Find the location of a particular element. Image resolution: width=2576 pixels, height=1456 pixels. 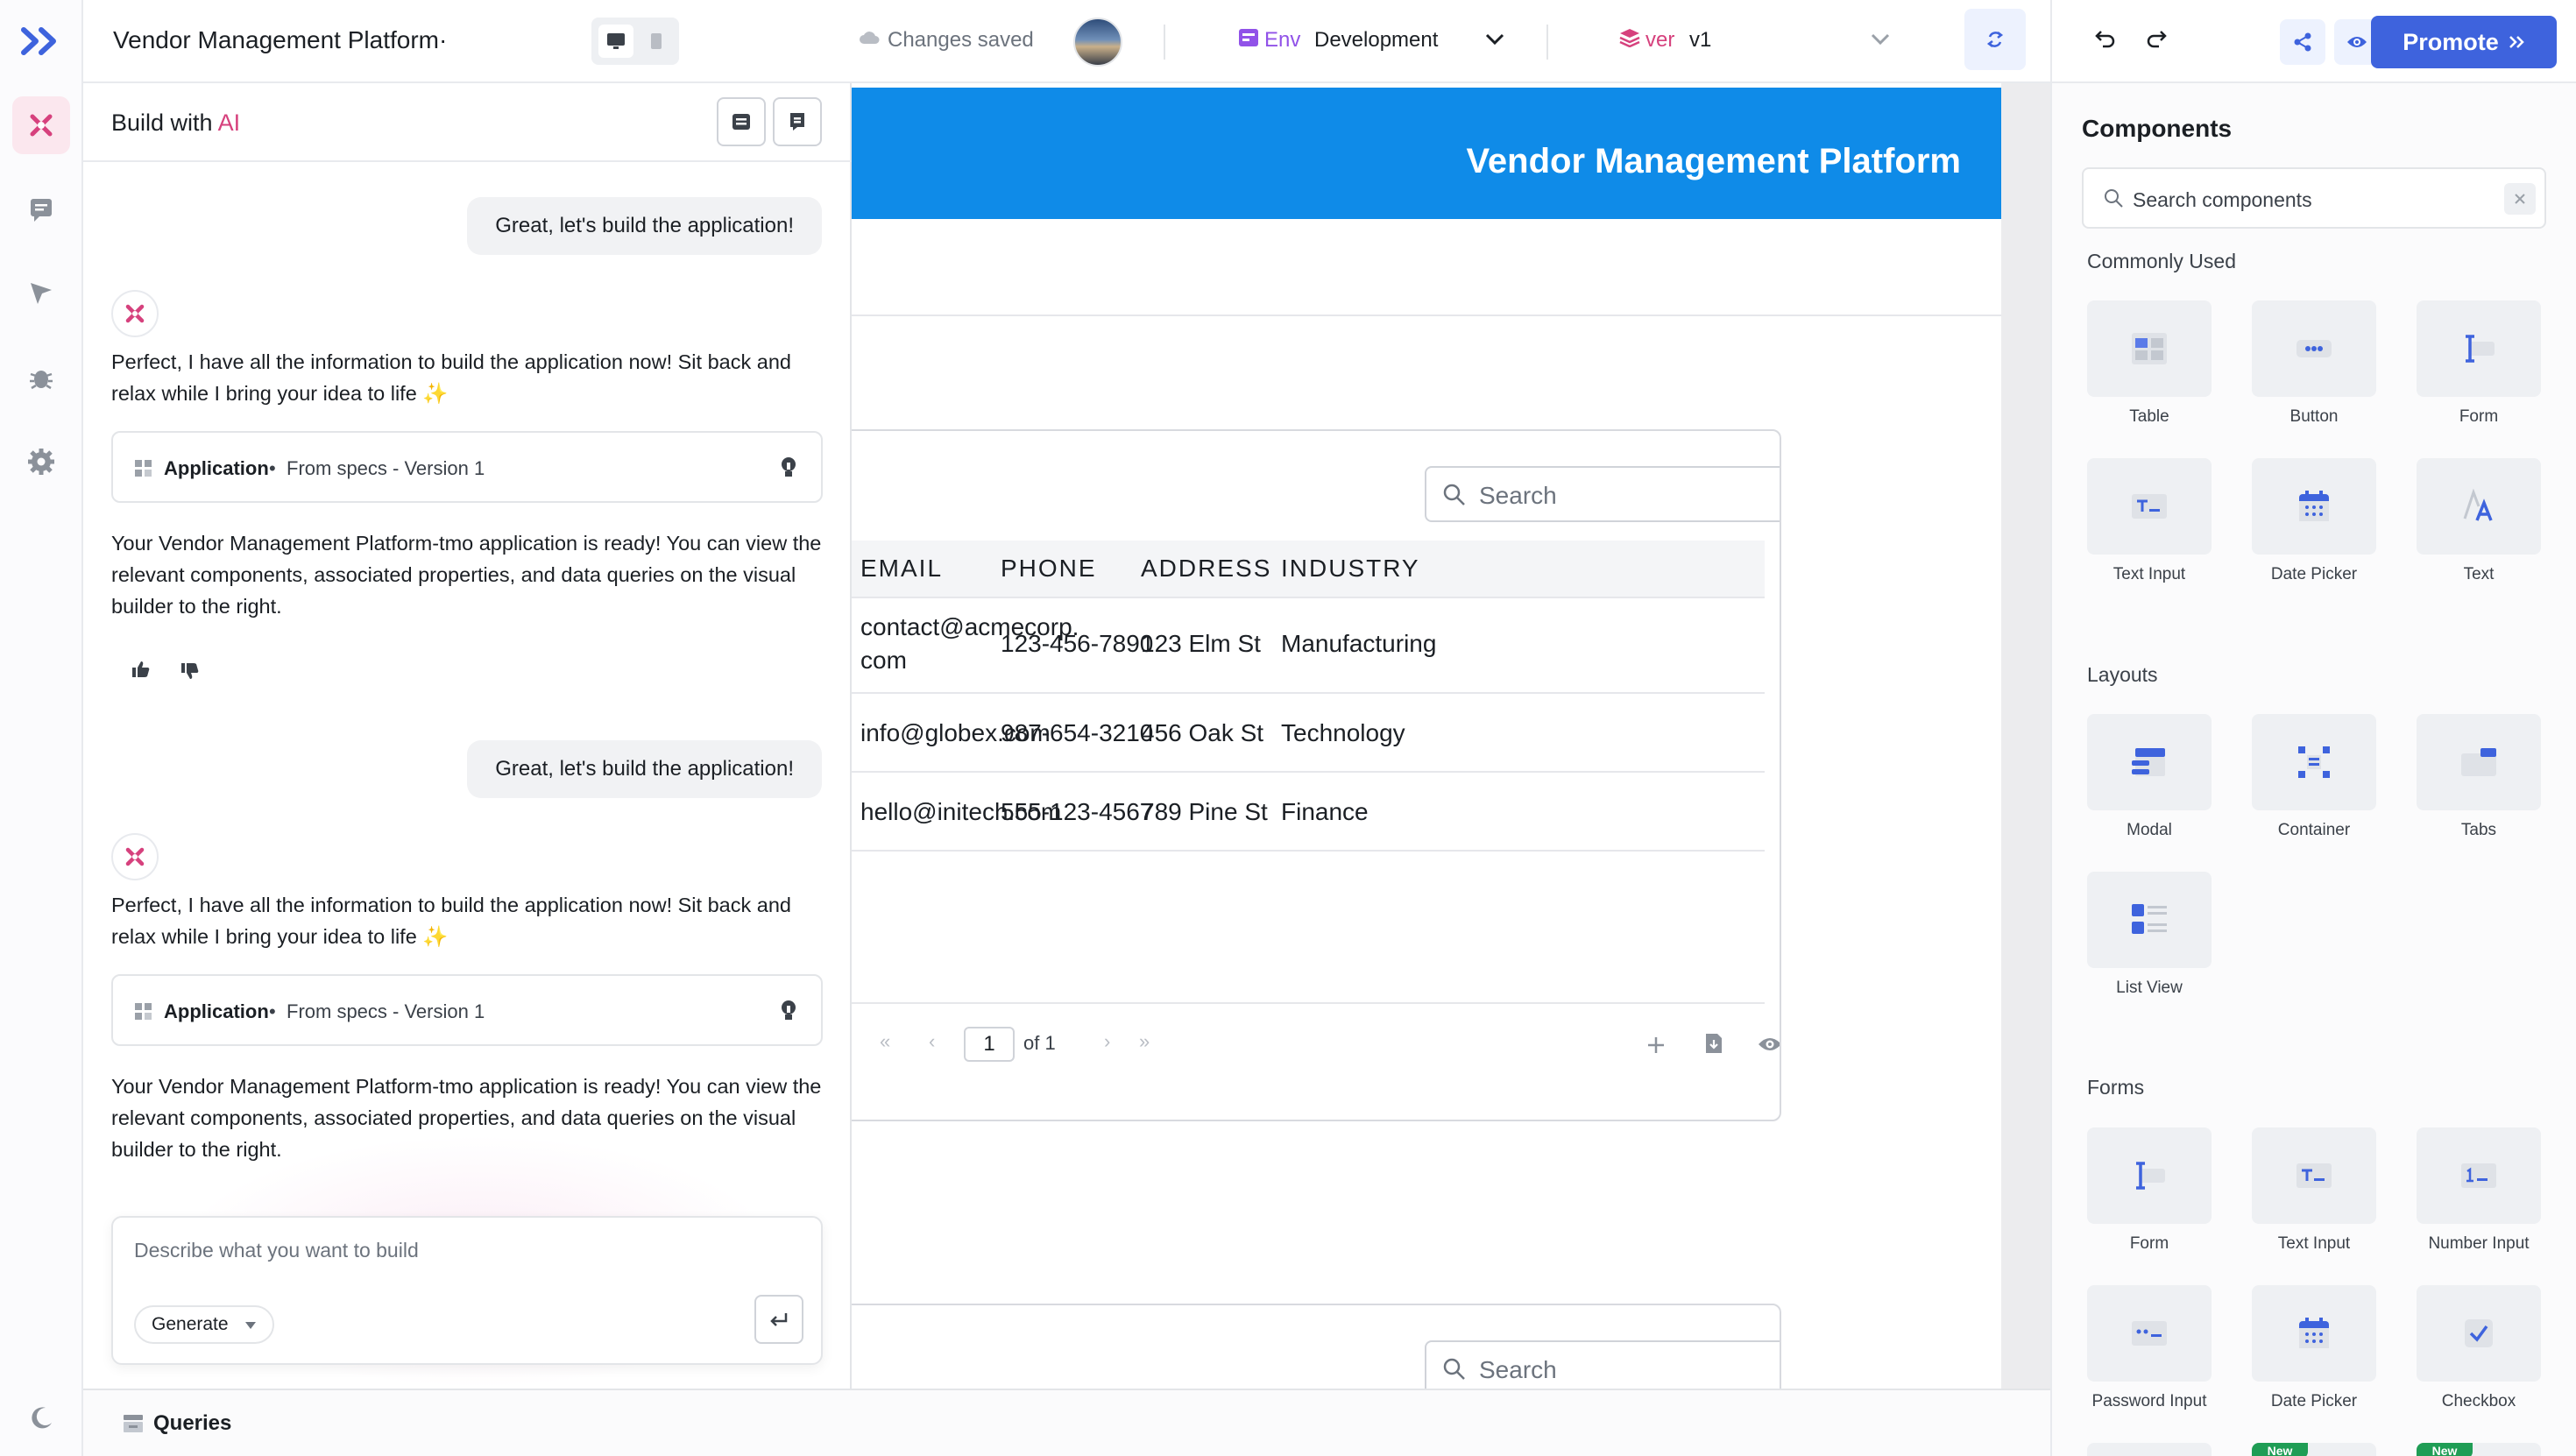

column-header-industry: INDUSTRY is located at coordinates (1350, 569).